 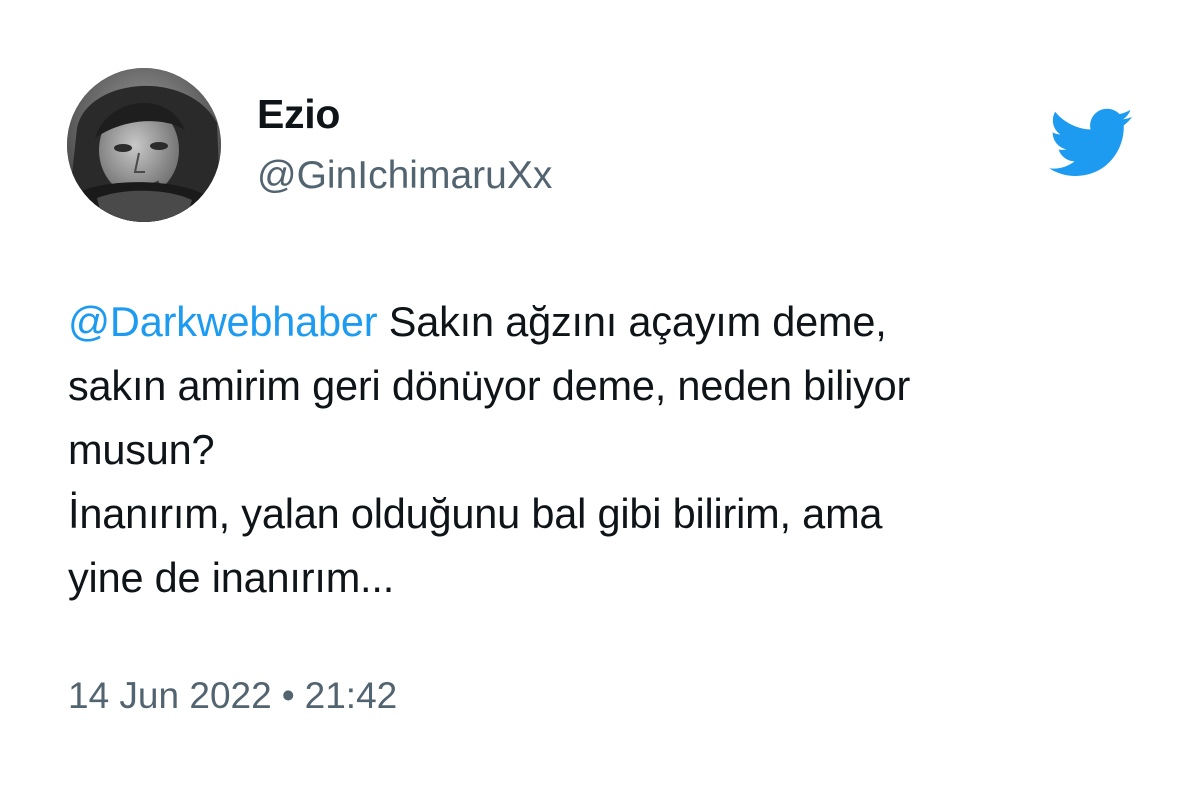 What do you see at coordinates (170, 695) in the screenshot?
I see `tweet-date: 14 Jun 2022` at bounding box center [170, 695].